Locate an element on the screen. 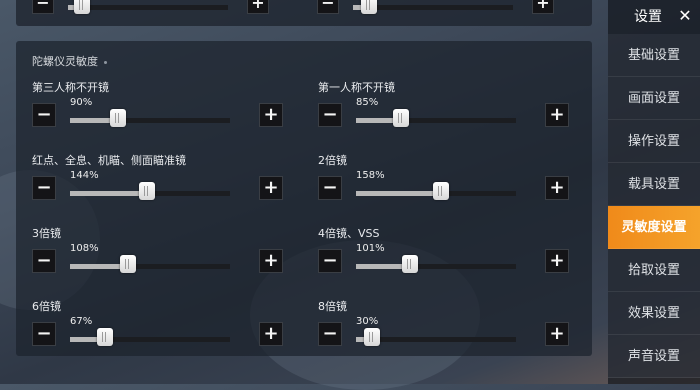 This screenshot has height=390, width=700. sensitivity-row: 3倍镜 − 108% + is located at coordinates (162, 255).